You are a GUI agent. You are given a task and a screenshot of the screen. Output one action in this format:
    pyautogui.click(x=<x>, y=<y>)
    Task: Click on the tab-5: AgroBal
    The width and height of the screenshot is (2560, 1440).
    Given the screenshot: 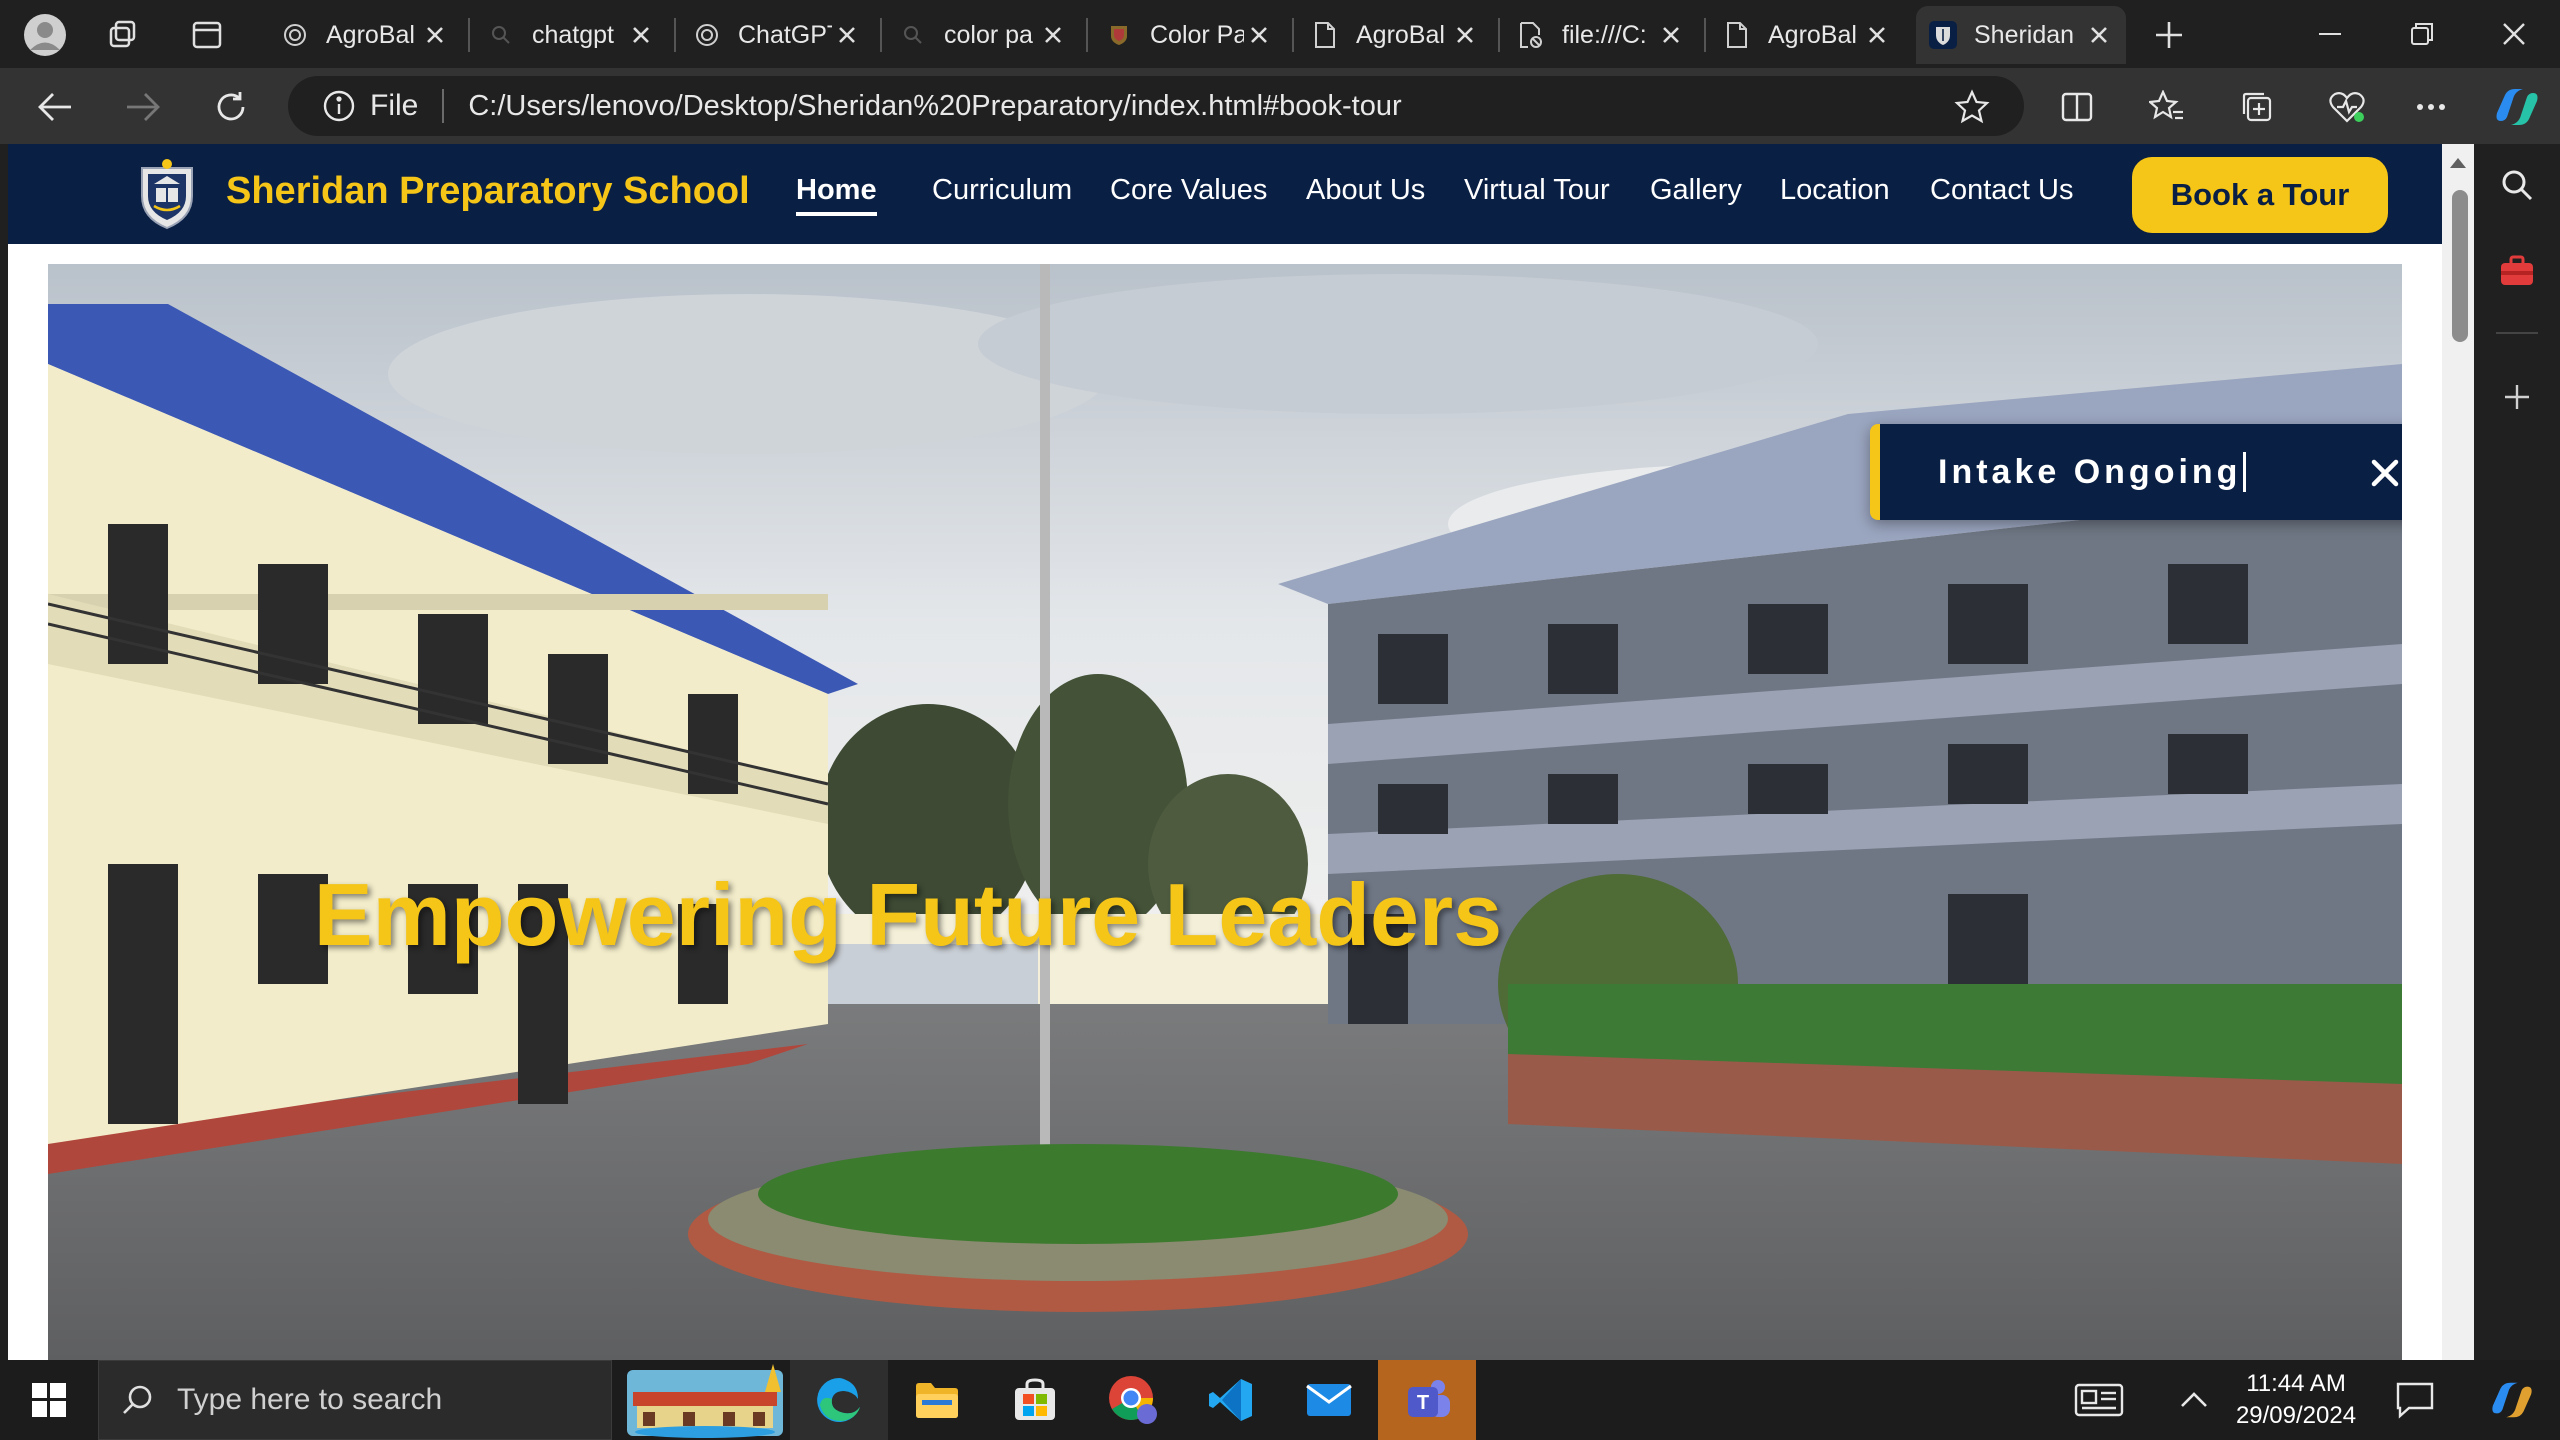 What is the action you would take?
    pyautogui.click(x=1395, y=35)
    